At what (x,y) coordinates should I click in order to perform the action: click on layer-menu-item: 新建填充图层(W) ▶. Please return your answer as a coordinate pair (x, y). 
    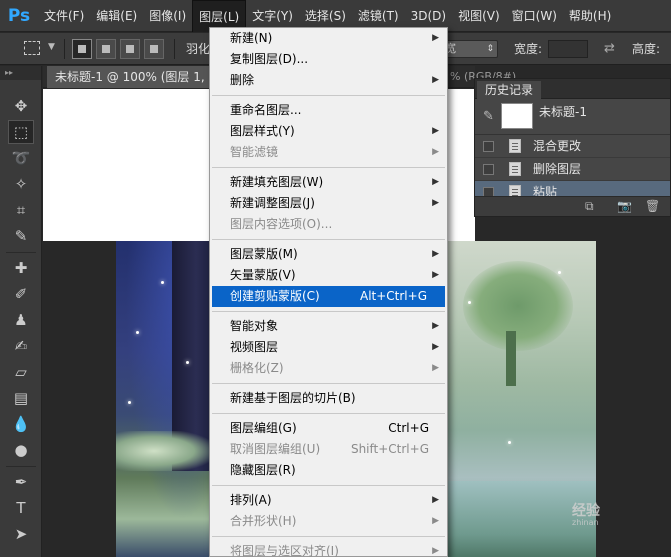
    Looking at the image, I should click on (328, 182).